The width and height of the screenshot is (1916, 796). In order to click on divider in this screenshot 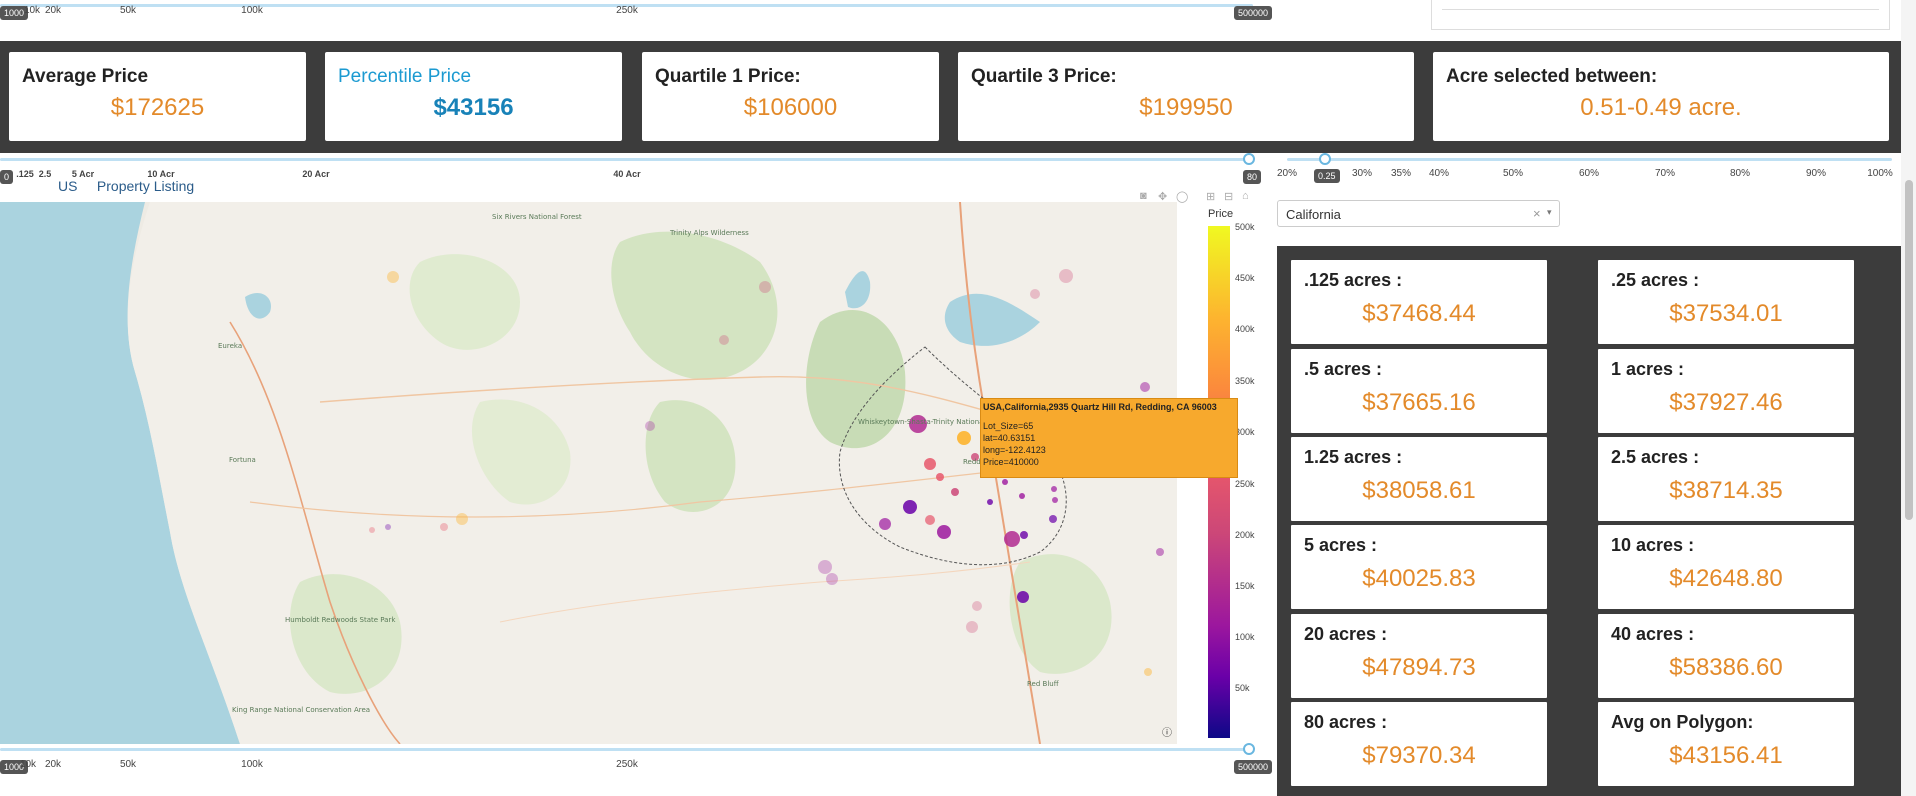, I will do `click(1660, 9)`.